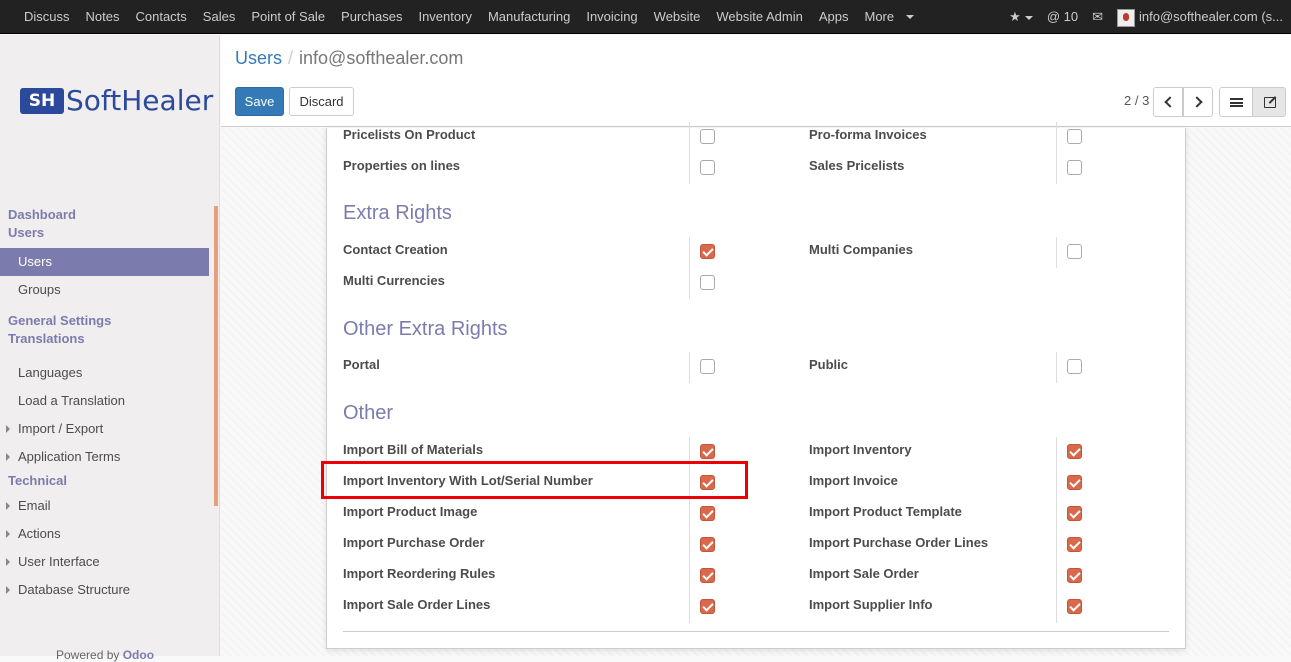 The image size is (1291, 662). What do you see at coordinates (707, 251) in the screenshot?
I see `checkbox-contact-creation` at bounding box center [707, 251].